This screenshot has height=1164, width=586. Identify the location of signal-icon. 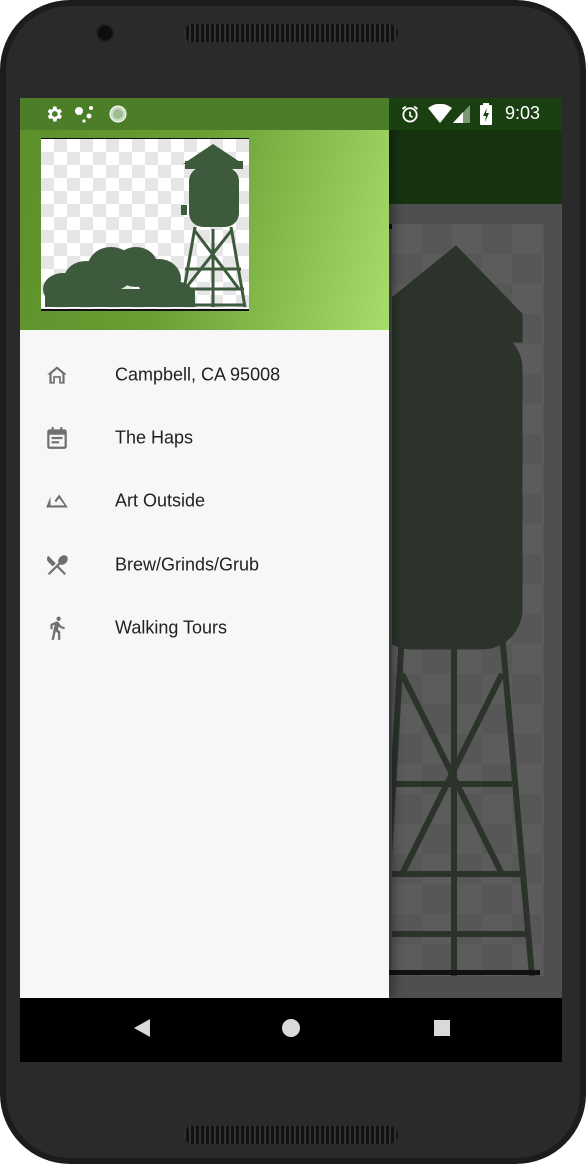
(461, 114).